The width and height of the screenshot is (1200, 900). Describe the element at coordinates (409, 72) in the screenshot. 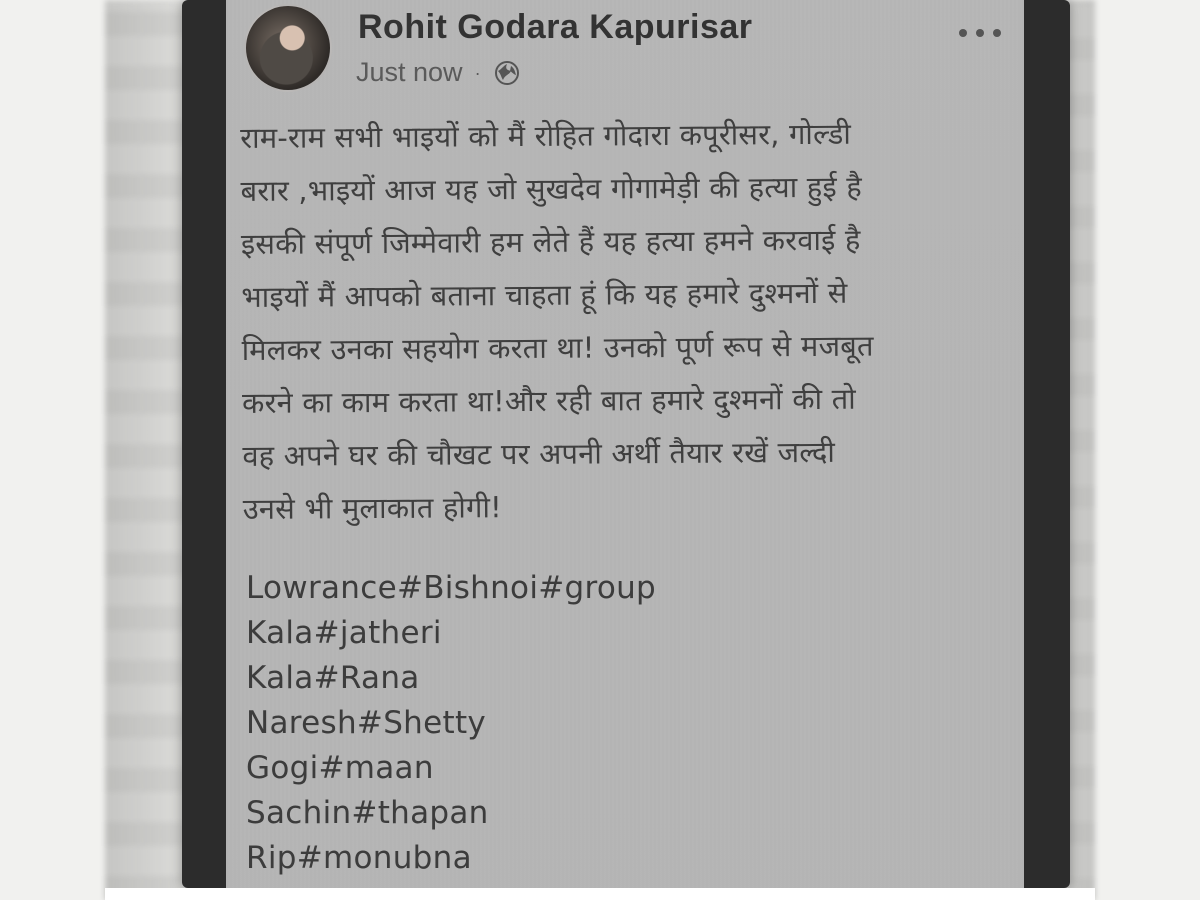

I see `timestamp: Just now` at that location.